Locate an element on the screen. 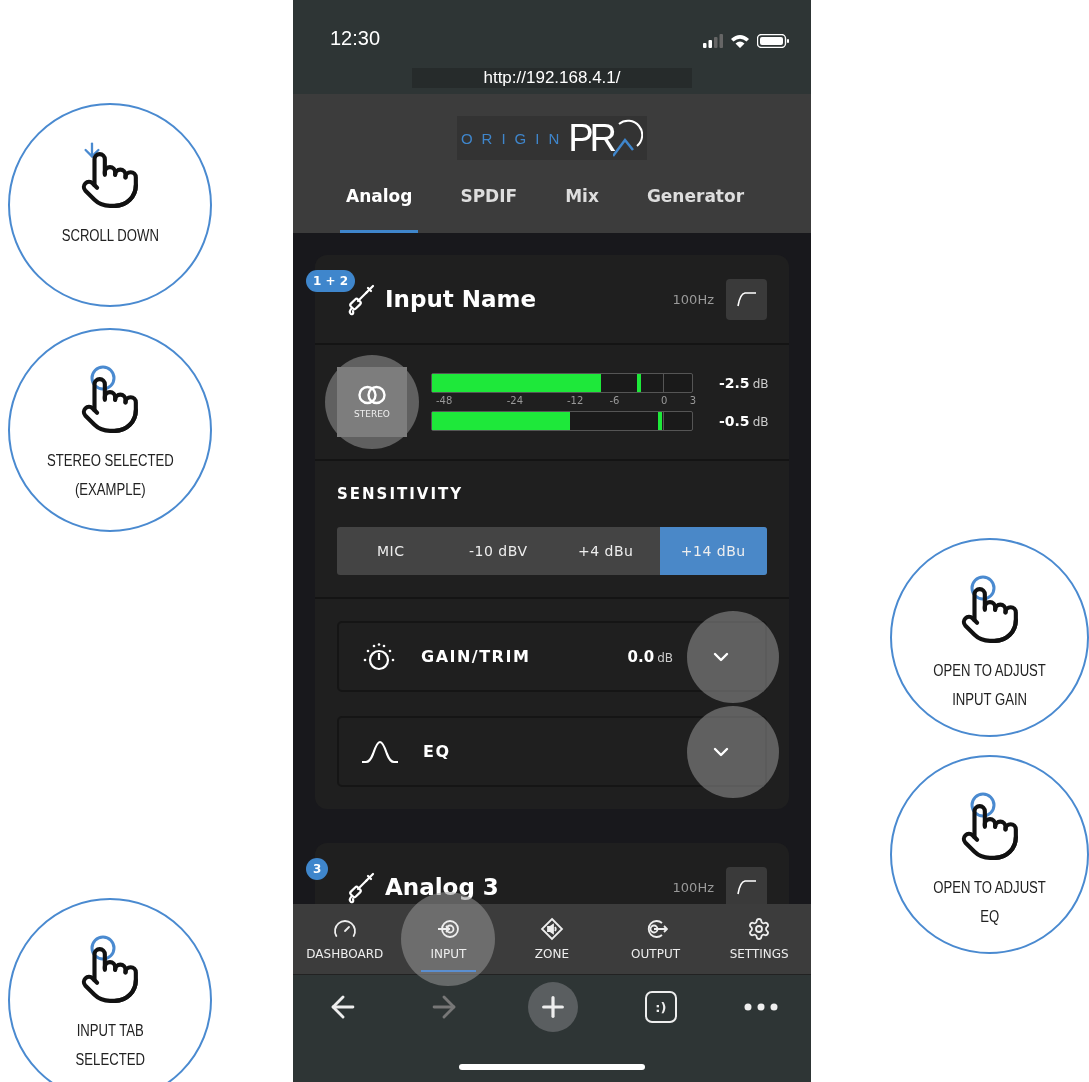 The height and width of the screenshot is (1082, 1089). stereo-button: STEREO is located at coordinates (372, 402).